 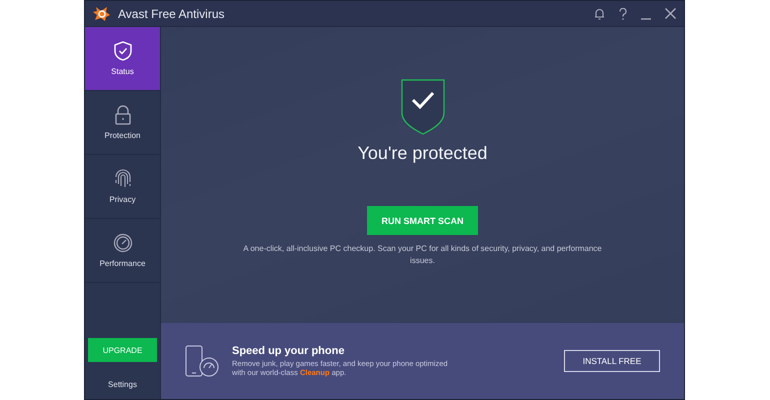 What do you see at coordinates (289, 351) in the screenshot?
I see `promo-title: Speed up your phone` at bounding box center [289, 351].